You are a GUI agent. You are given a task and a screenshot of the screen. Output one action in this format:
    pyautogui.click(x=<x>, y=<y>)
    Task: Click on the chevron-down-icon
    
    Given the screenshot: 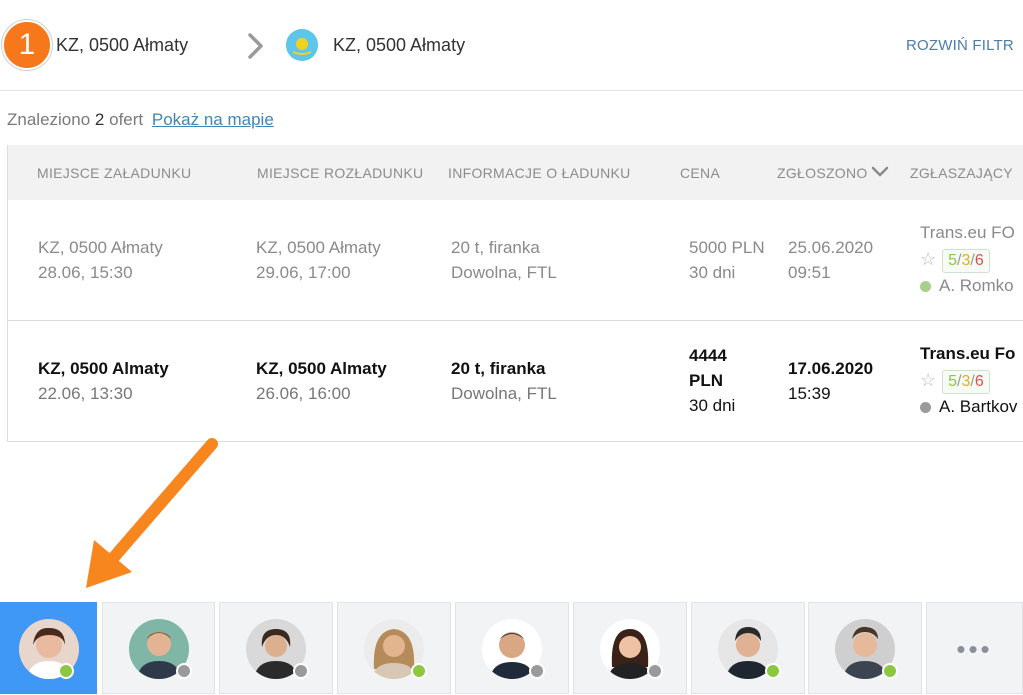 What is the action you would take?
    pyautogui.click(x=880, y=172)
    